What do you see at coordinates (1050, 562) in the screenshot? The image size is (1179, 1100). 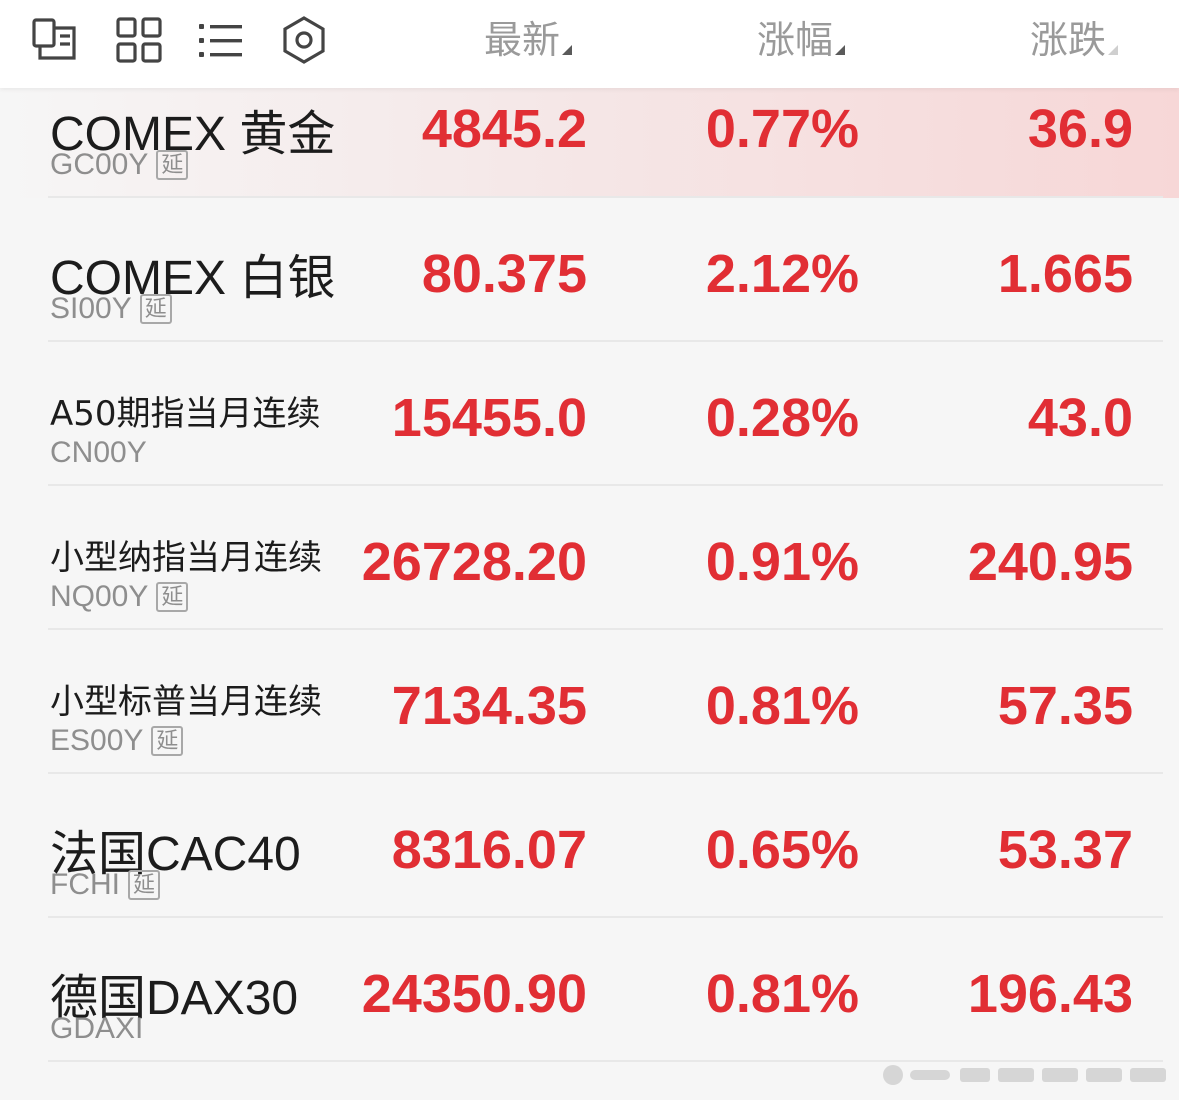 I see `change-amount: 240.95` at bounding box center [1050, 562].